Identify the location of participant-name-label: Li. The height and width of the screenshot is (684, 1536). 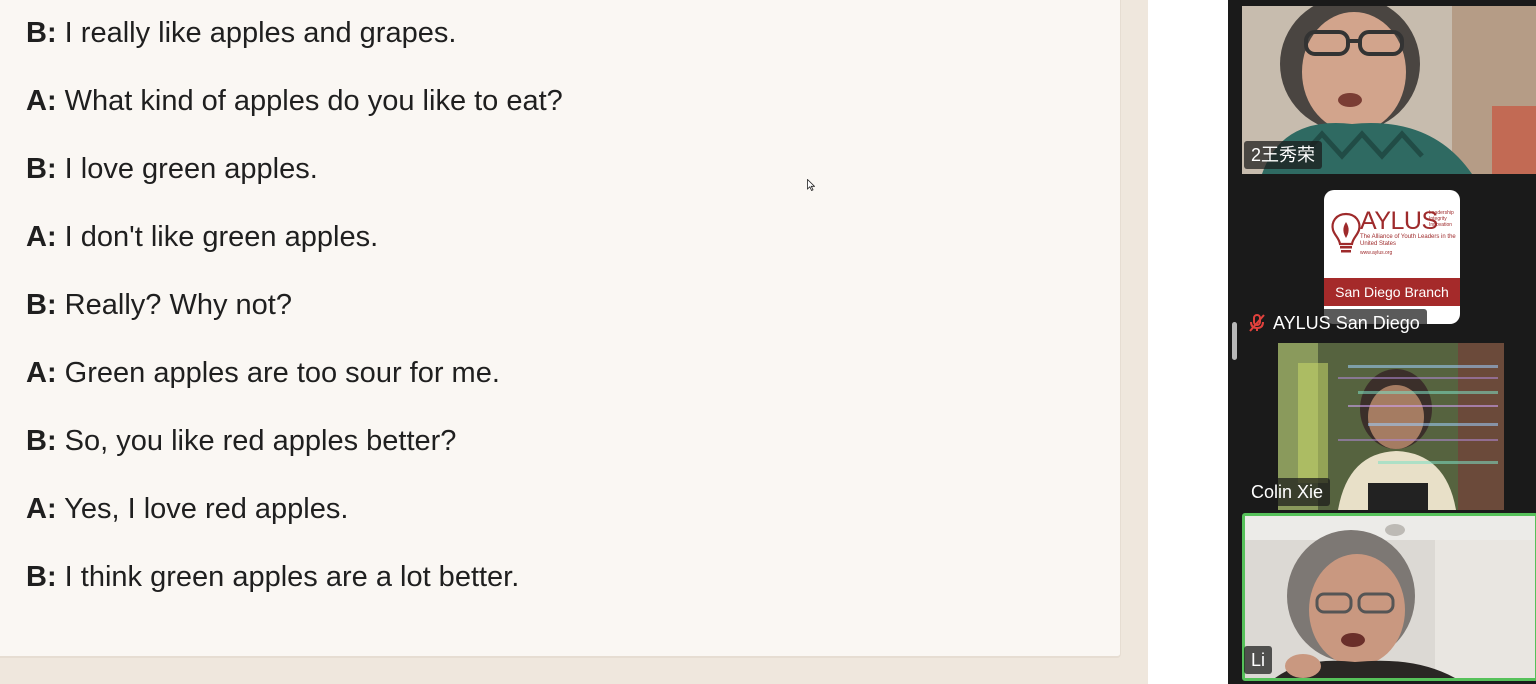
(1258, 660).